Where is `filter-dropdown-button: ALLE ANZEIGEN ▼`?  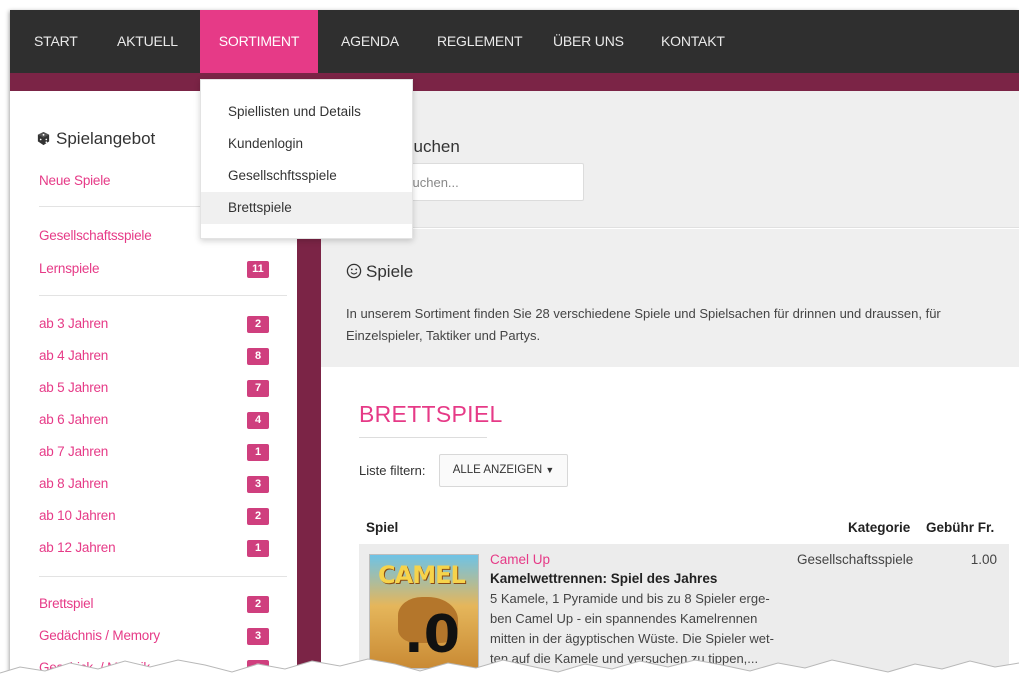
filter-dropdown-button: ALLE ANZEIGEN ▼ is located at coordinates (503, 470).